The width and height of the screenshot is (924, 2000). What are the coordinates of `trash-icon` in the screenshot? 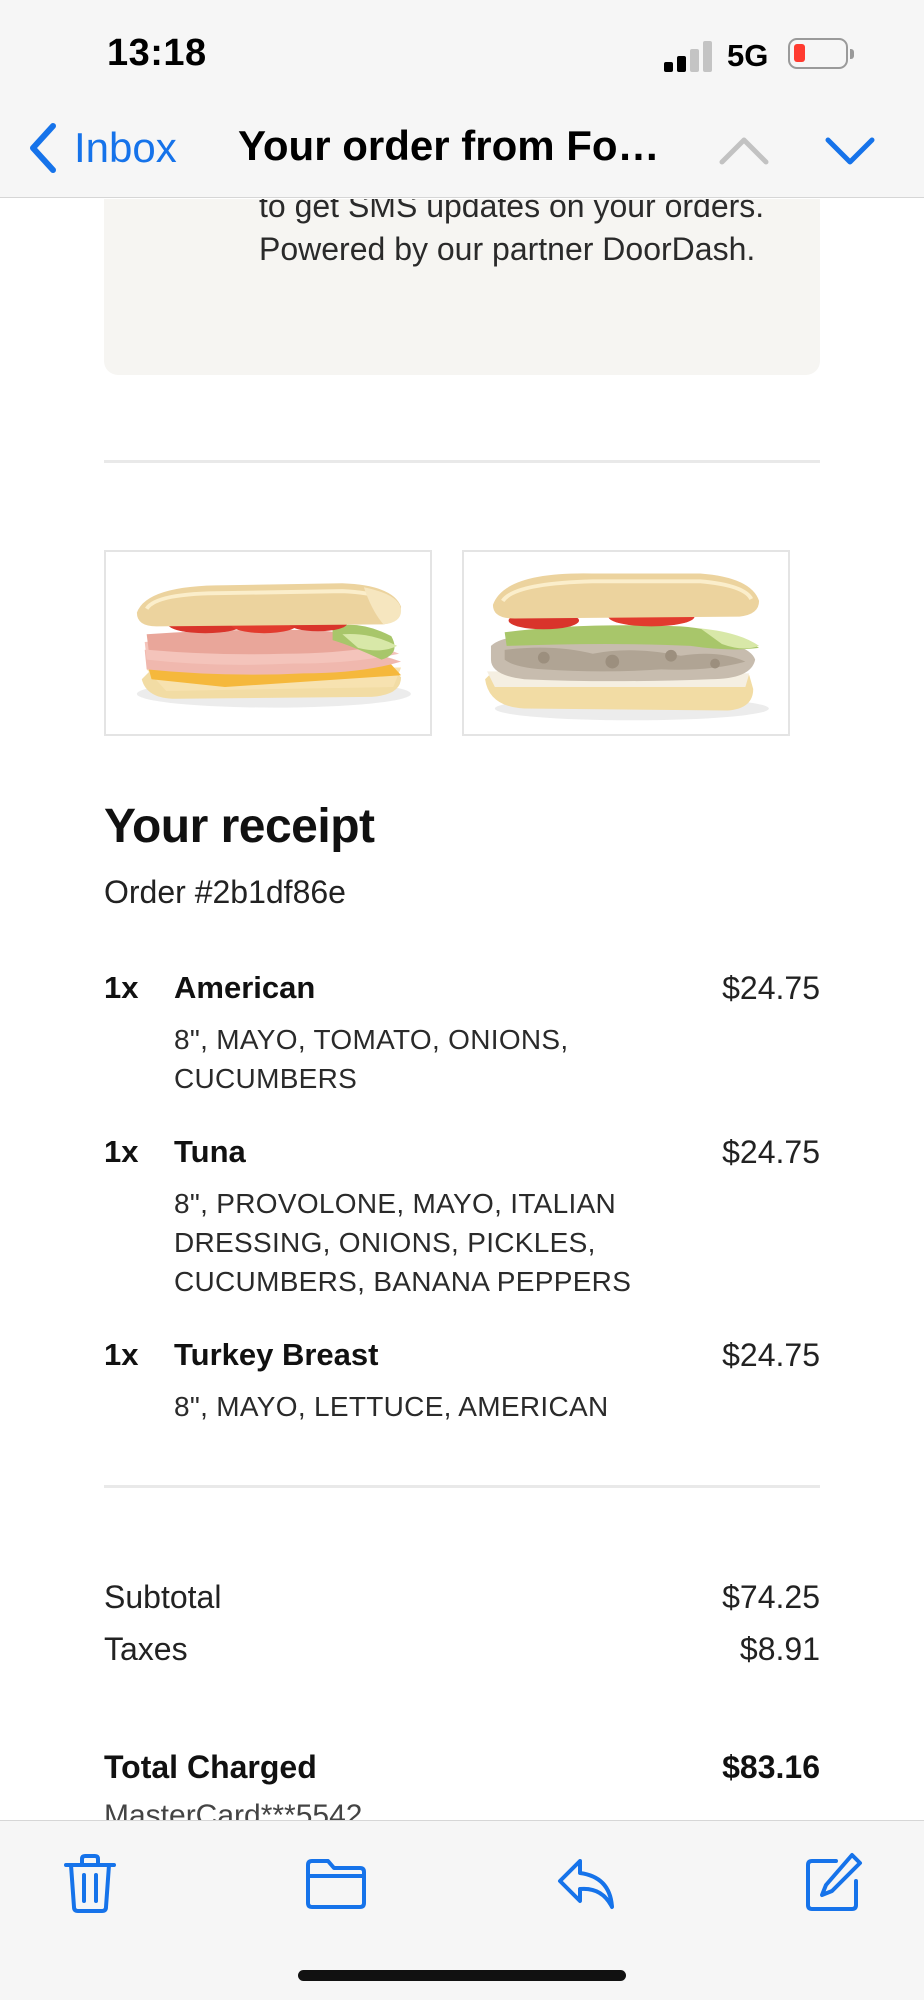 It's located at (90, 1883).